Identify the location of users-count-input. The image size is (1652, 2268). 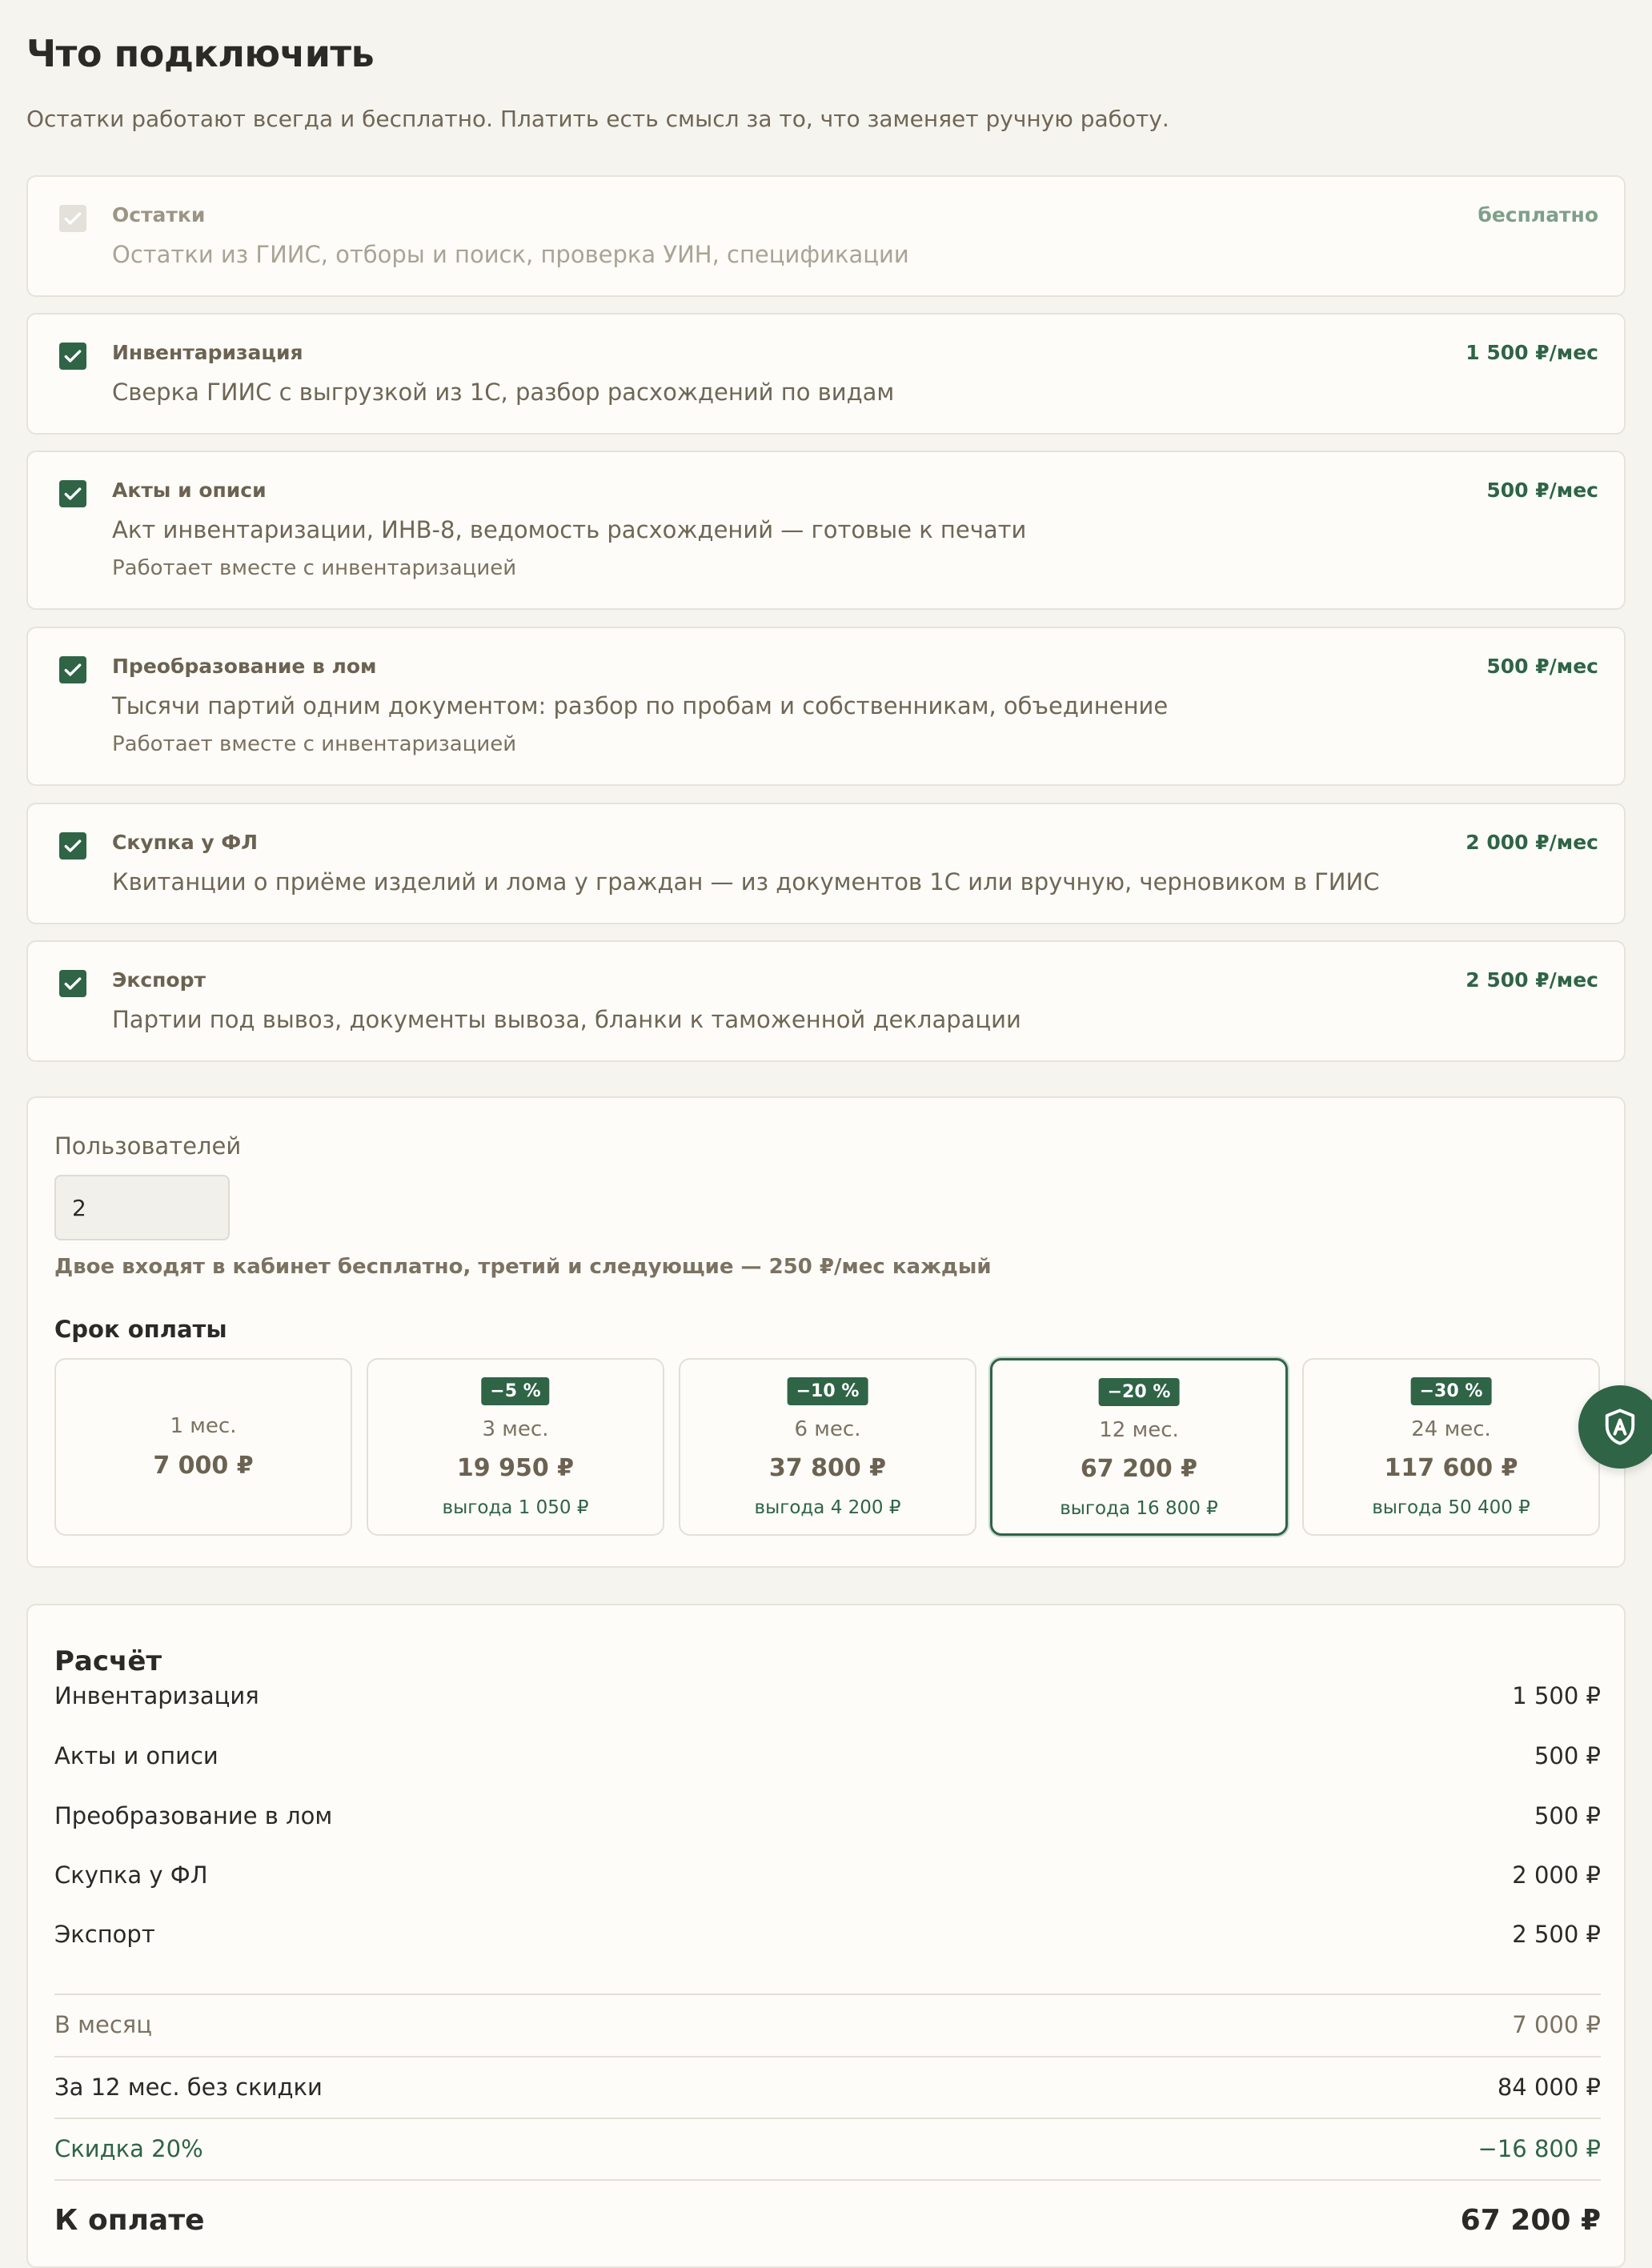
(142, 1207).